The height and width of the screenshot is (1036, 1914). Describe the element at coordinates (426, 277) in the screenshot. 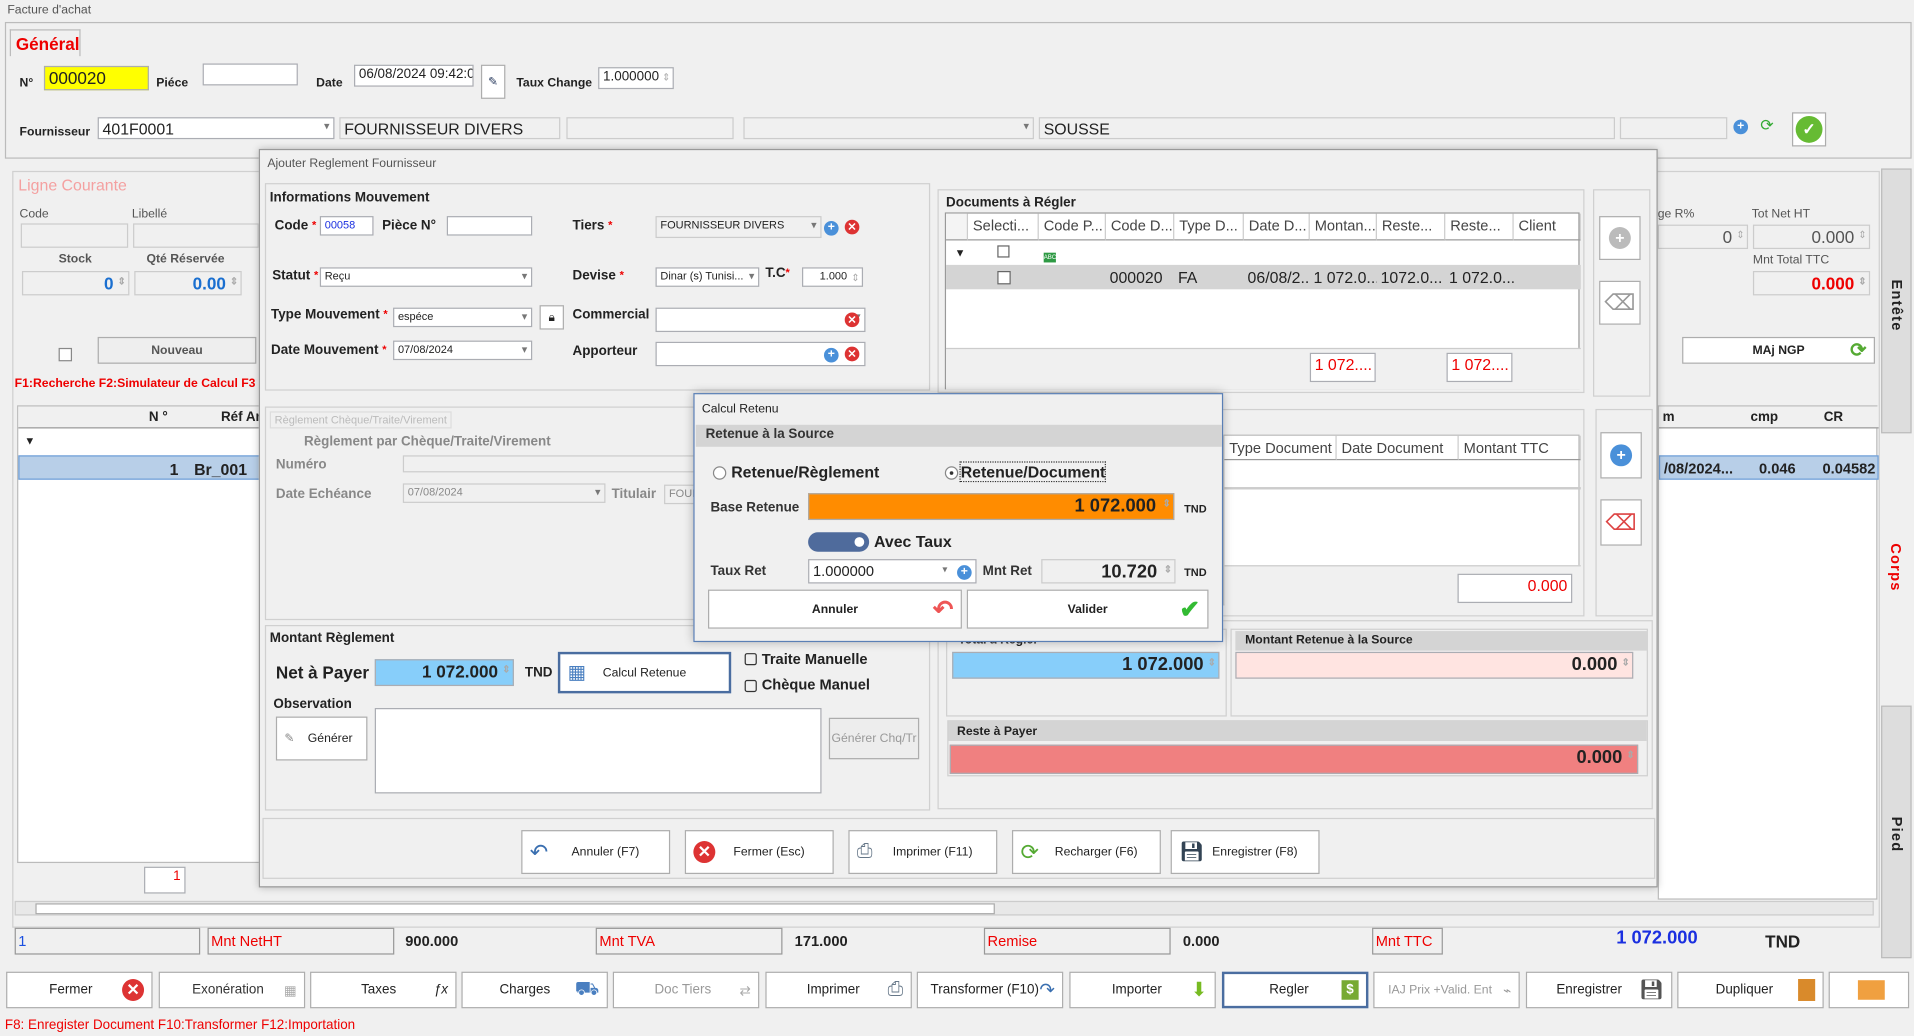

I see `statut-combo: Reçu` at that location.